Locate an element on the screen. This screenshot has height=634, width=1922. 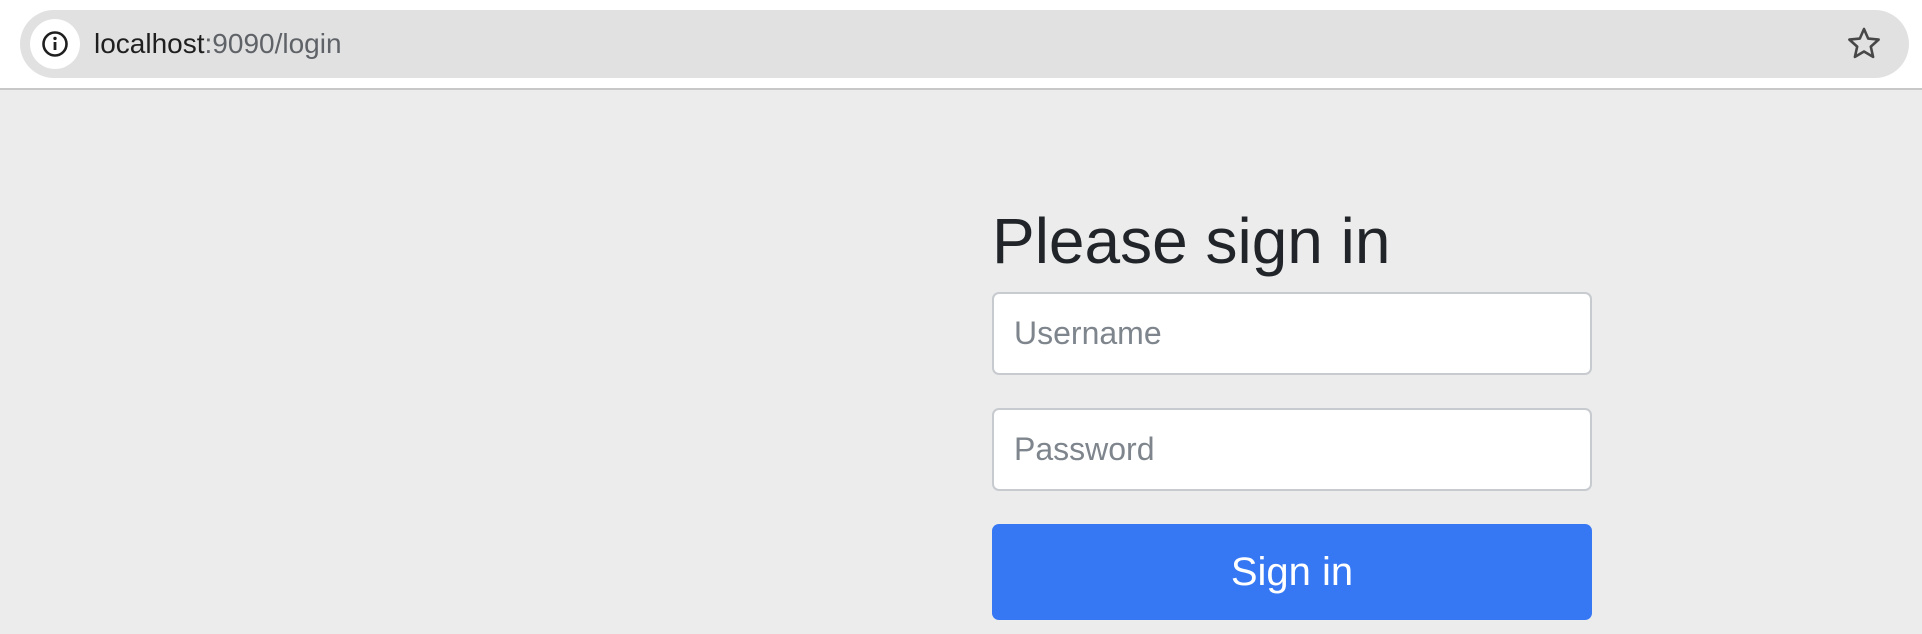
browser-toolbar: localhost:9090/login is located at coordinates (961, 45).